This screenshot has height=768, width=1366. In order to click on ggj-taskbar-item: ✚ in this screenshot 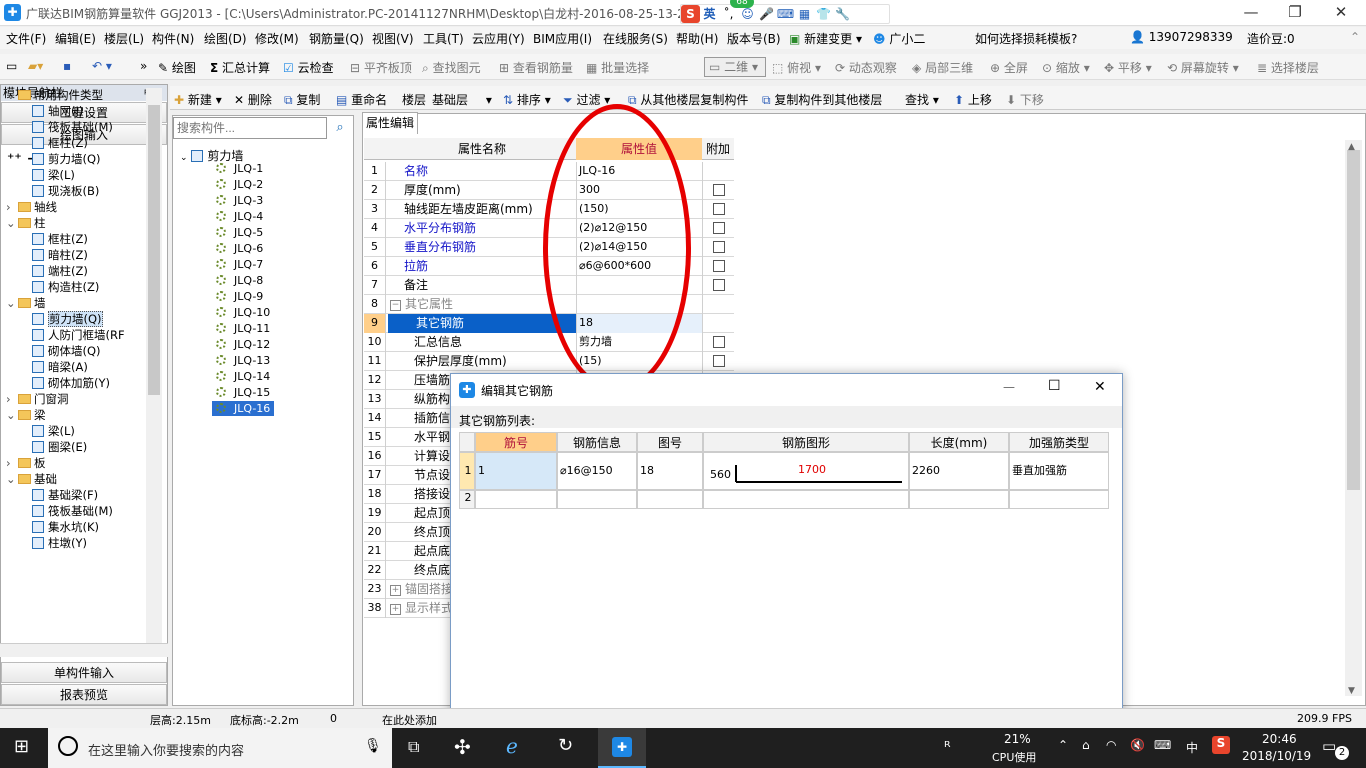, I will do `click(622, 748)`.